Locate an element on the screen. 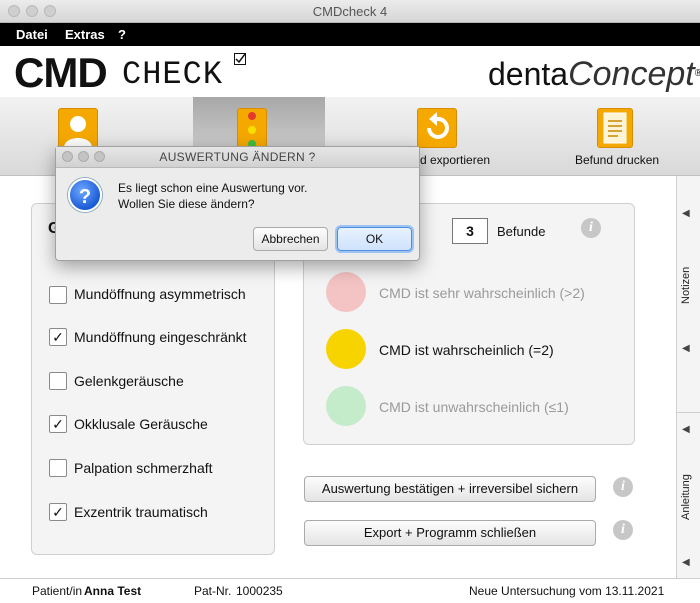 This screenshot has width=700, height=603. checkbox-label: Mundöffnung eingeschränkt is located at coordinates (160, 337).